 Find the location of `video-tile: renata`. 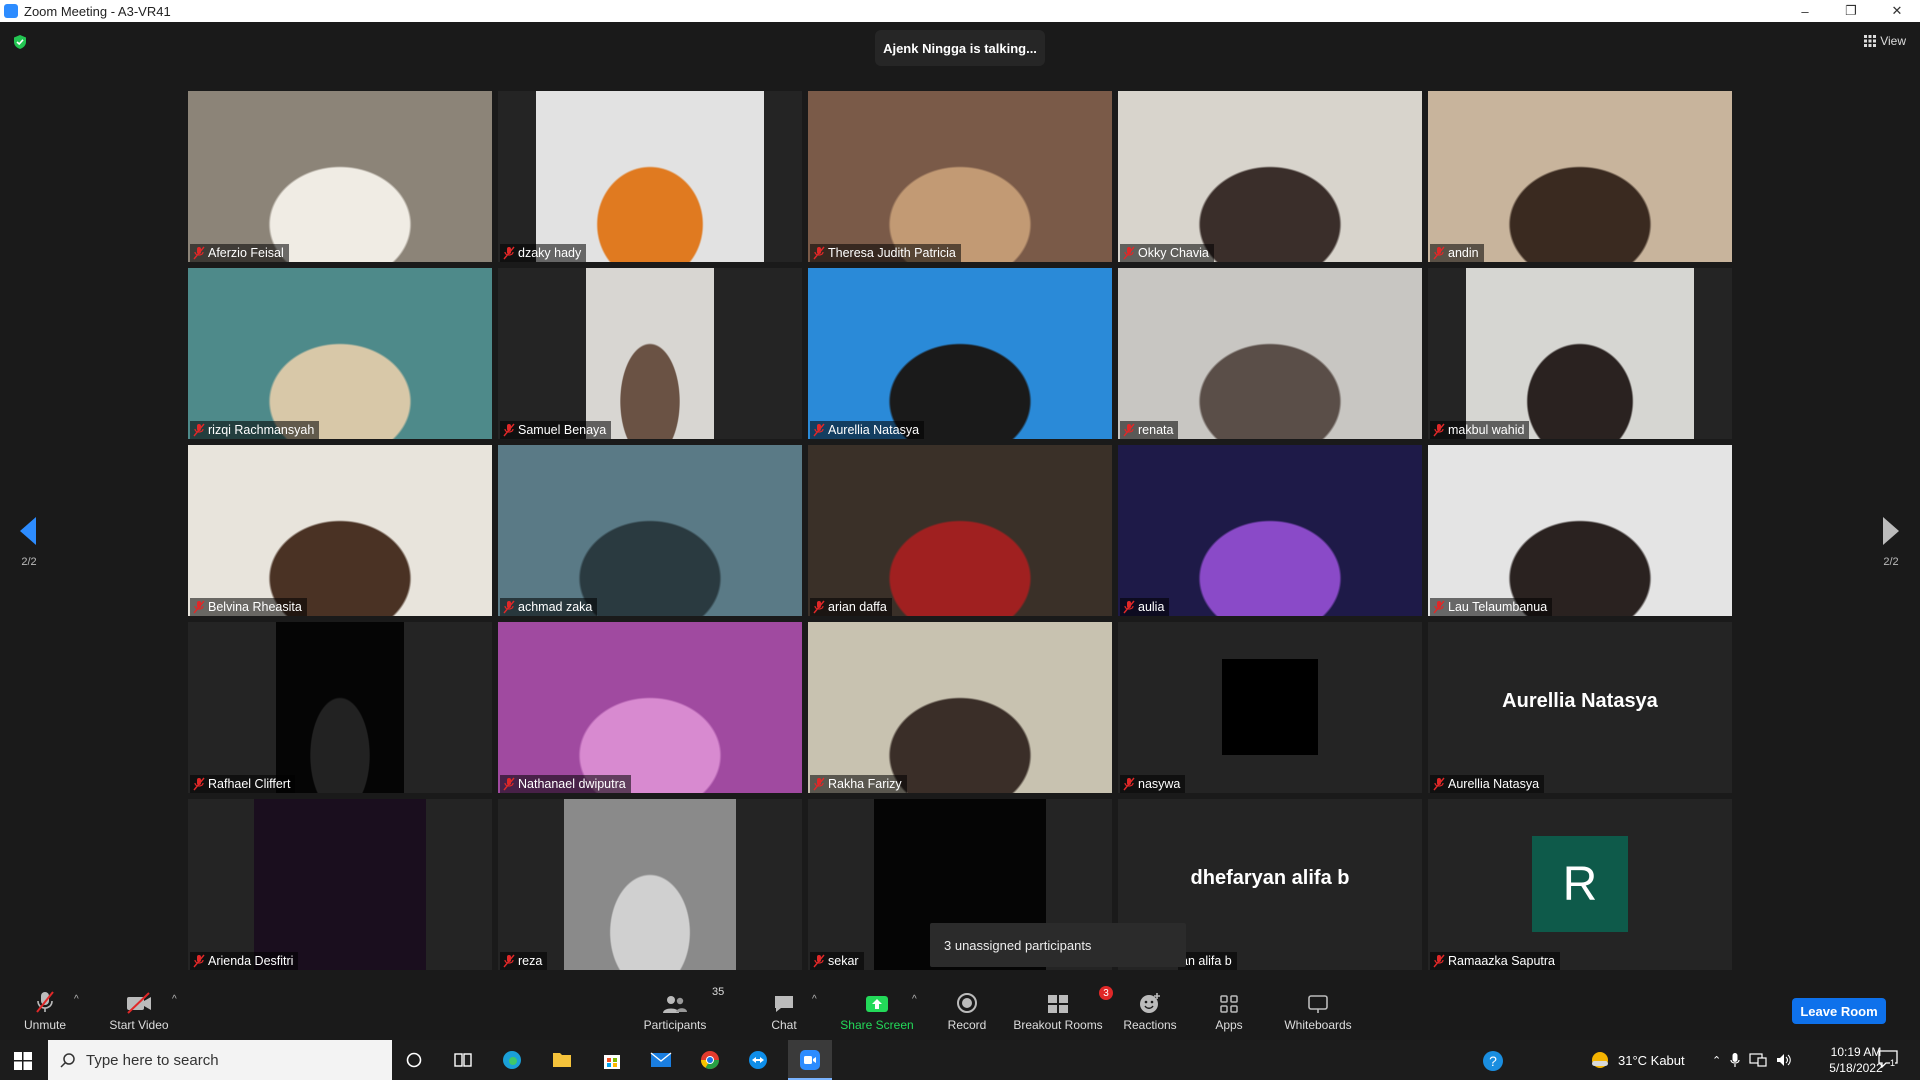

video-tile: renata is located at coordinates (1270, 353).